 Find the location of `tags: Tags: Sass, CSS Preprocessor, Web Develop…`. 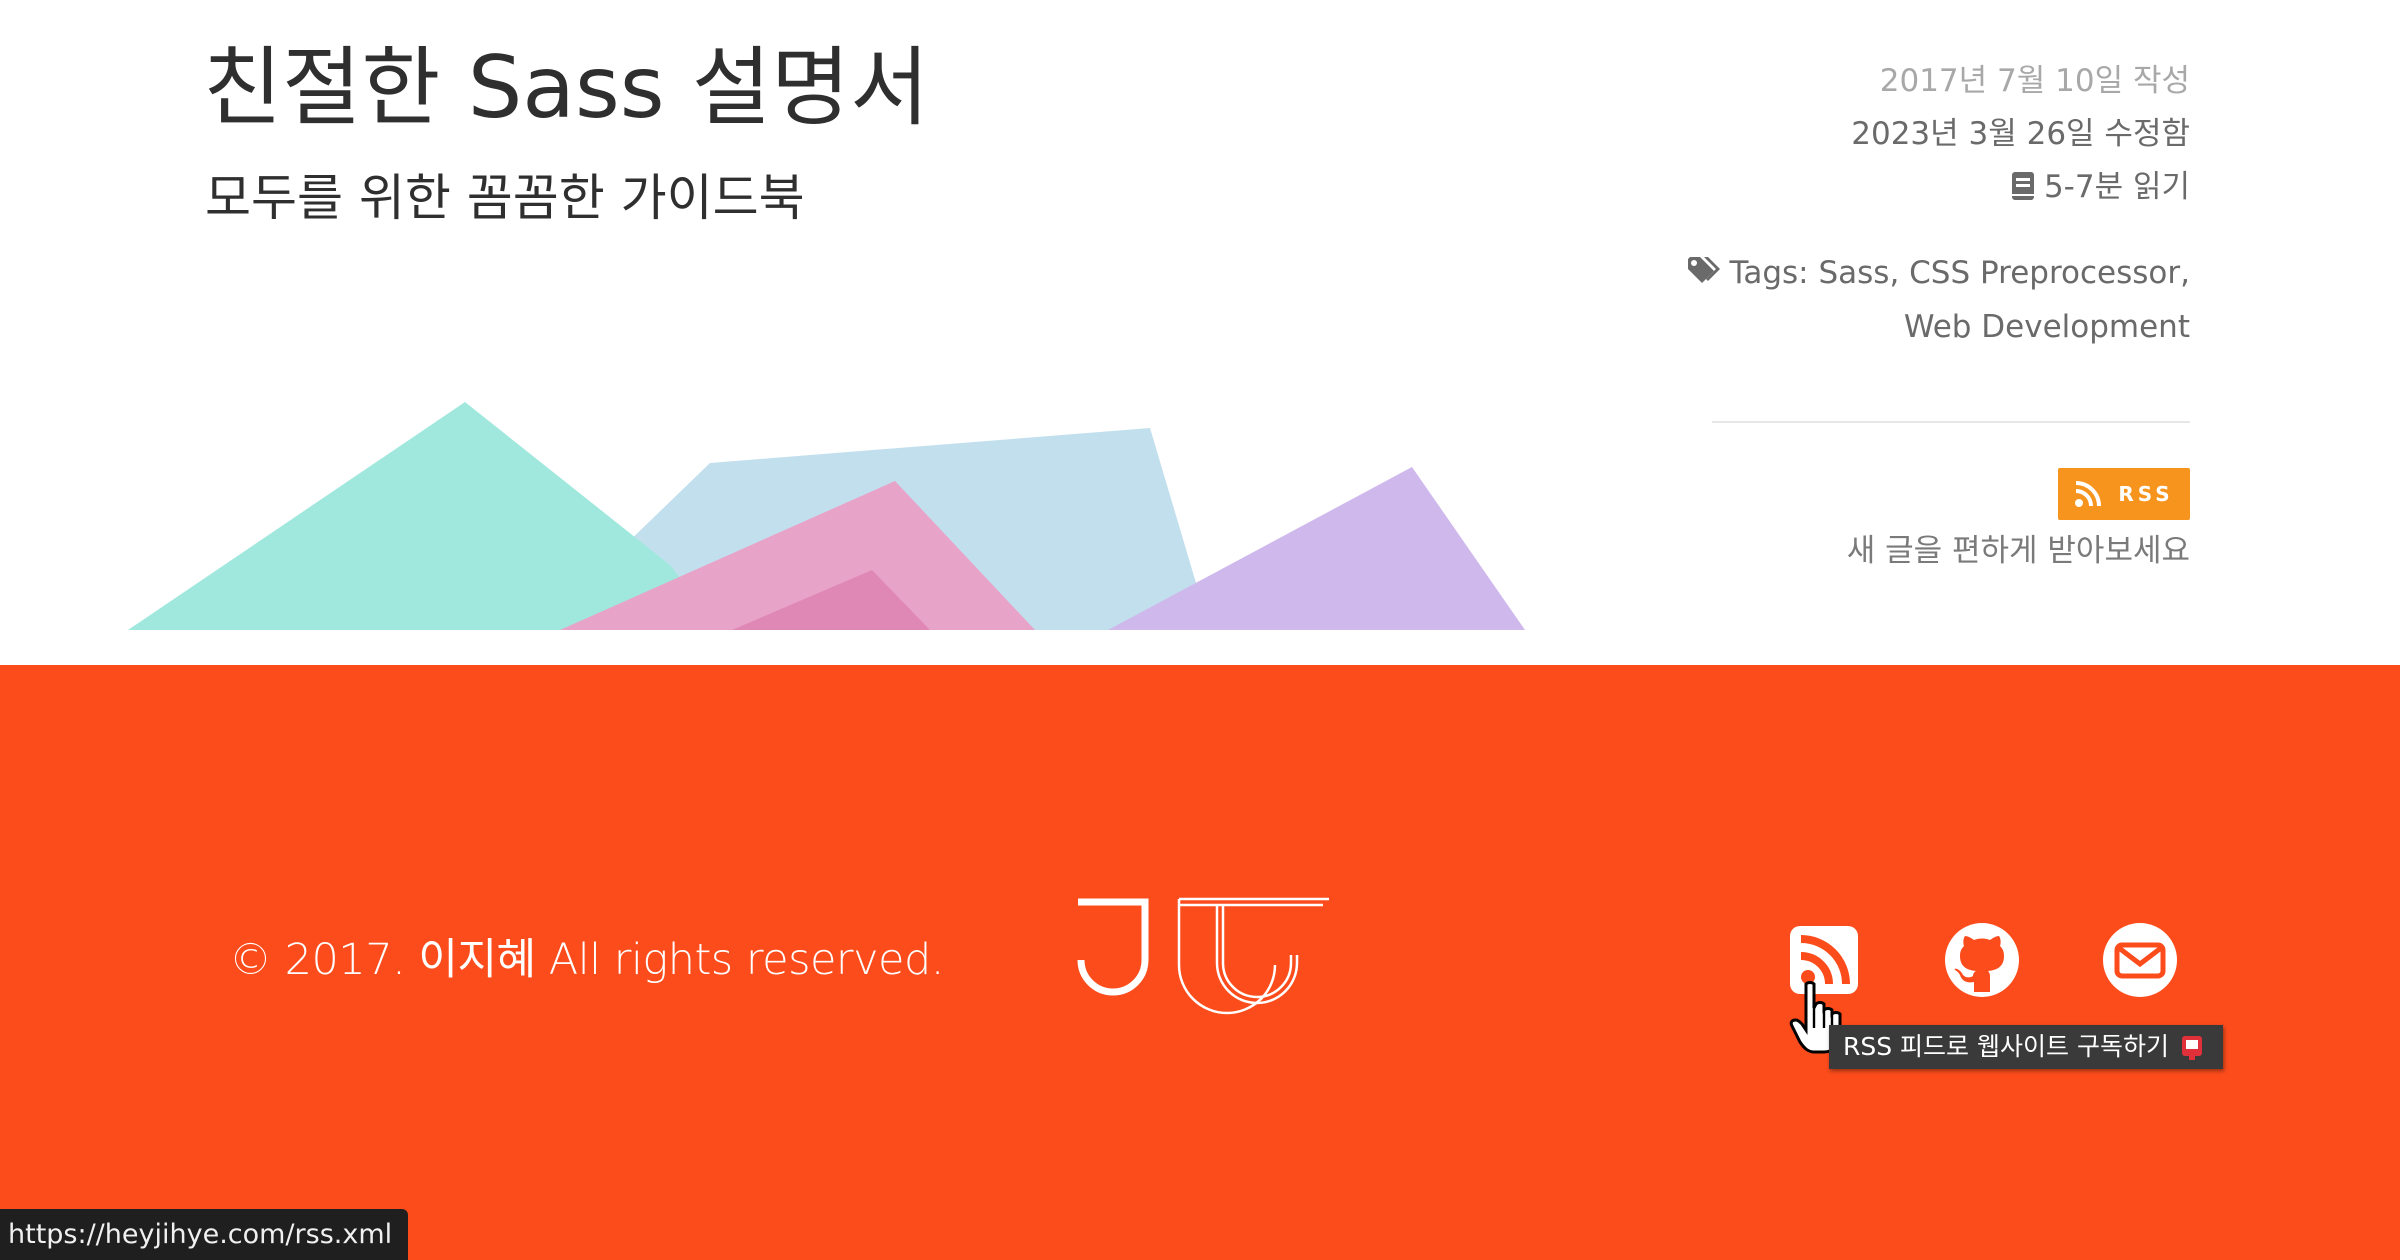

tags: Tags: Sass, CSS Preprocessor, Web Develop… is located at coordinates (1890, 300).